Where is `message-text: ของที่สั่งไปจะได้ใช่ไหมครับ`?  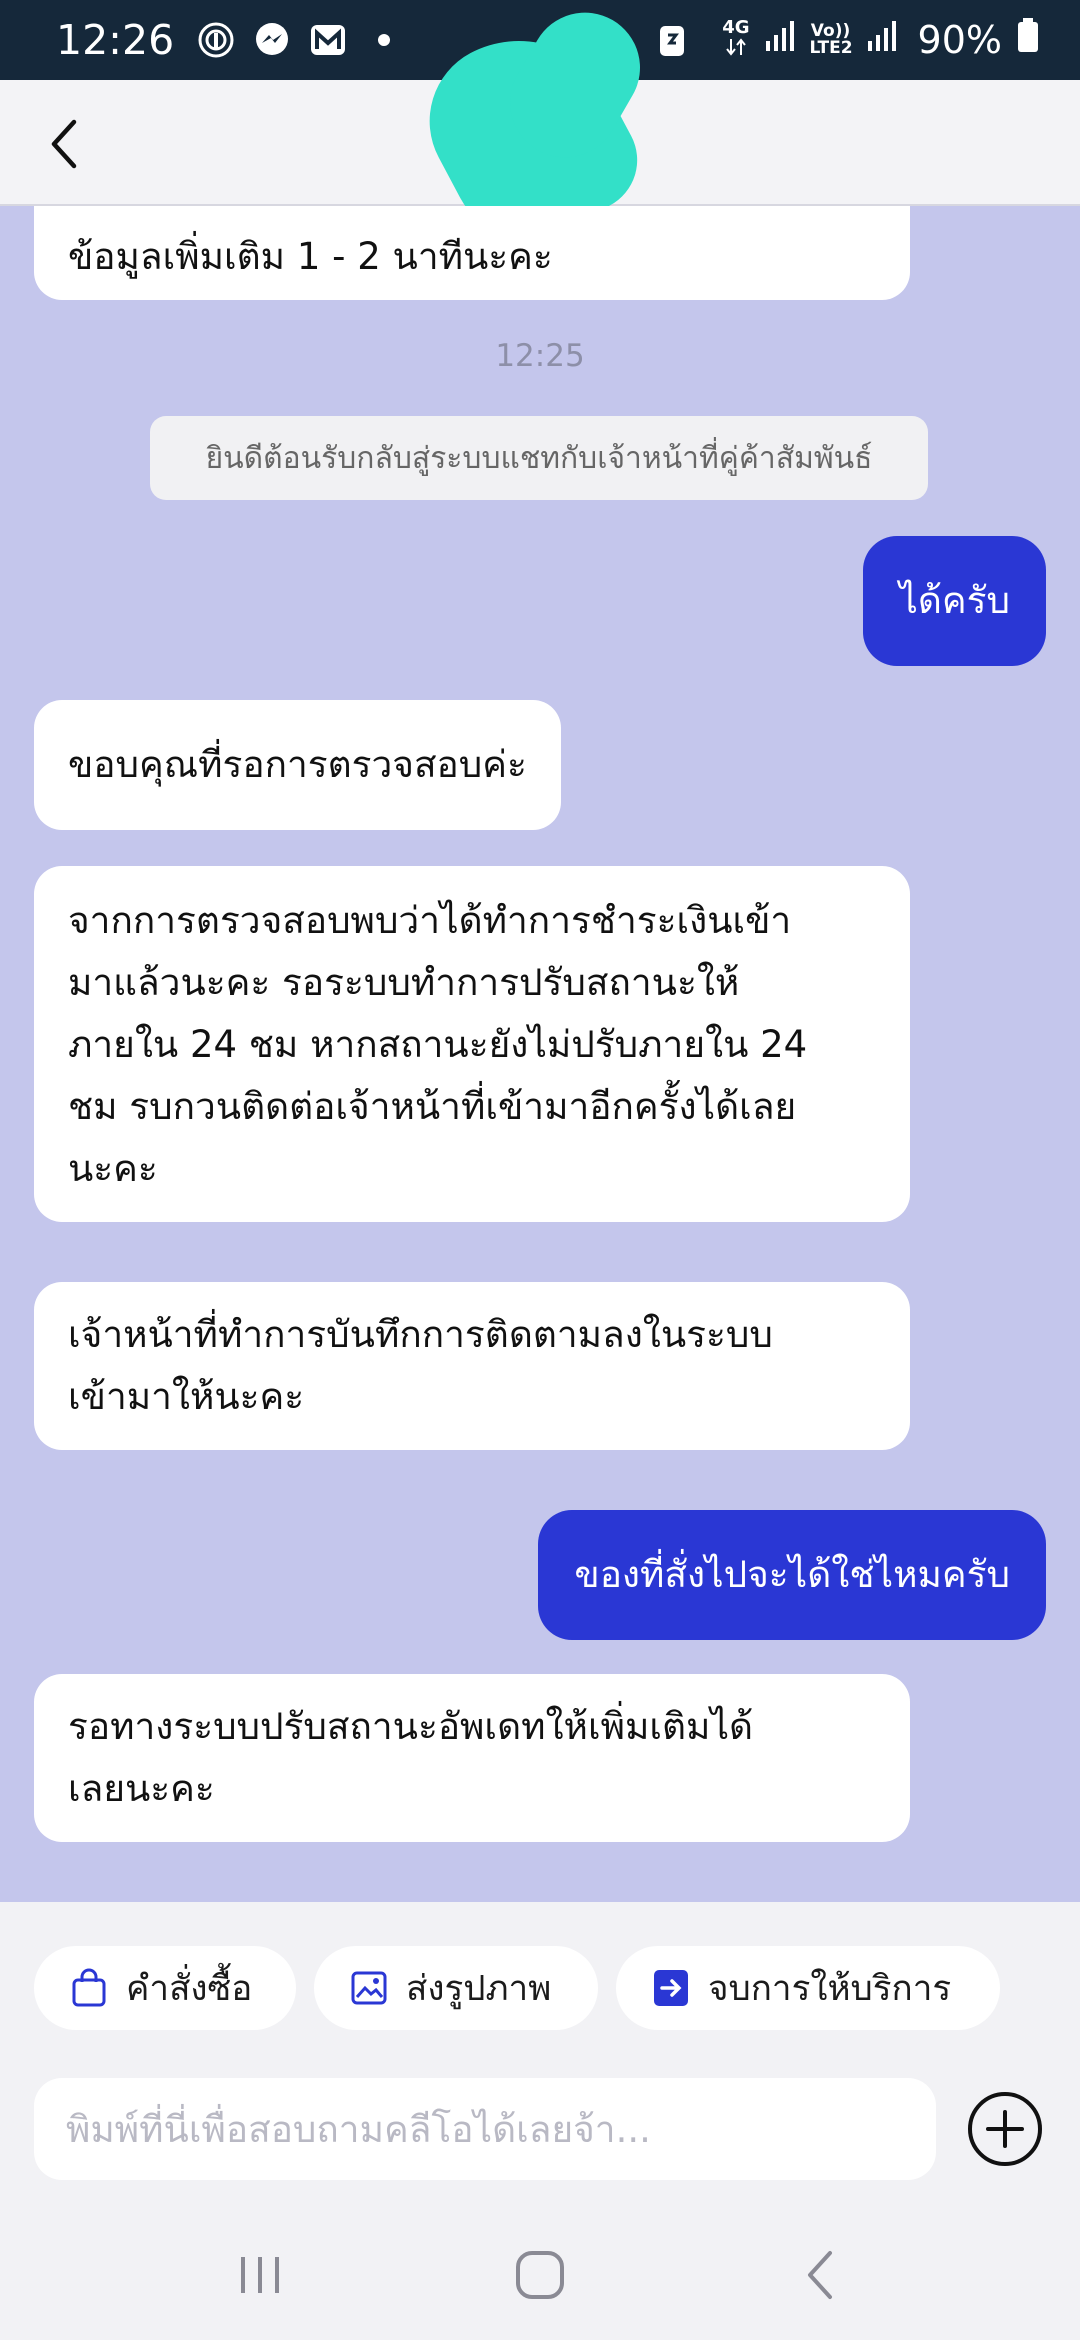
message-text: ของที่สั่งไปจะได้ใช่ไหมครับ is located at coordinates (792, 1574).